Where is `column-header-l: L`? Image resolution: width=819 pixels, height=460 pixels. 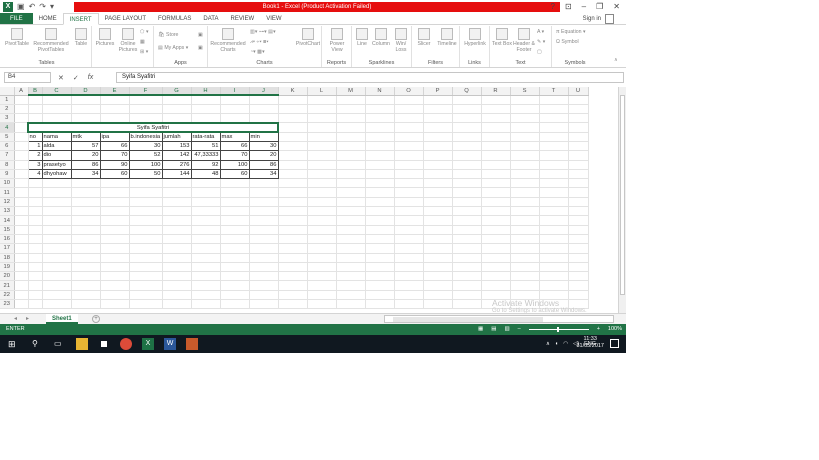
column-header-l: L is located at coordinates (322, 91).